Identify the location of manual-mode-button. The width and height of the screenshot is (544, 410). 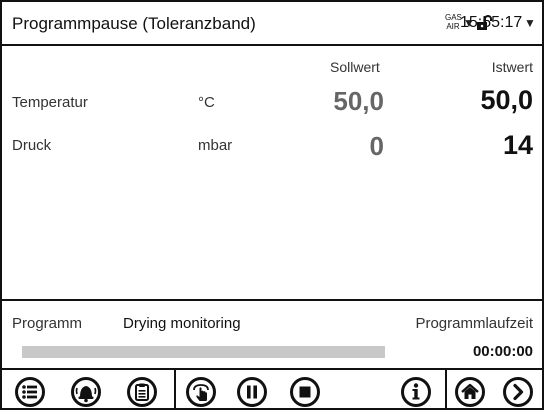
(201, 392).